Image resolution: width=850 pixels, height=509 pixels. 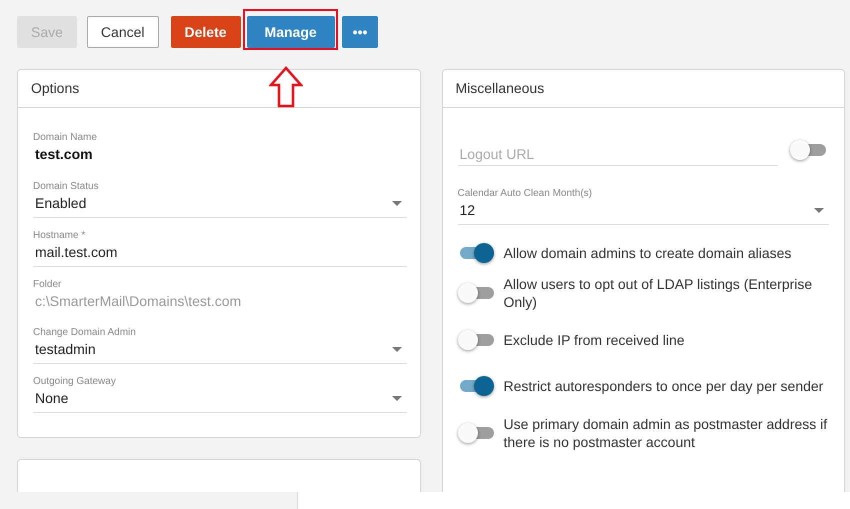 I want to click on button: Manage, so click(x=290, y=32).